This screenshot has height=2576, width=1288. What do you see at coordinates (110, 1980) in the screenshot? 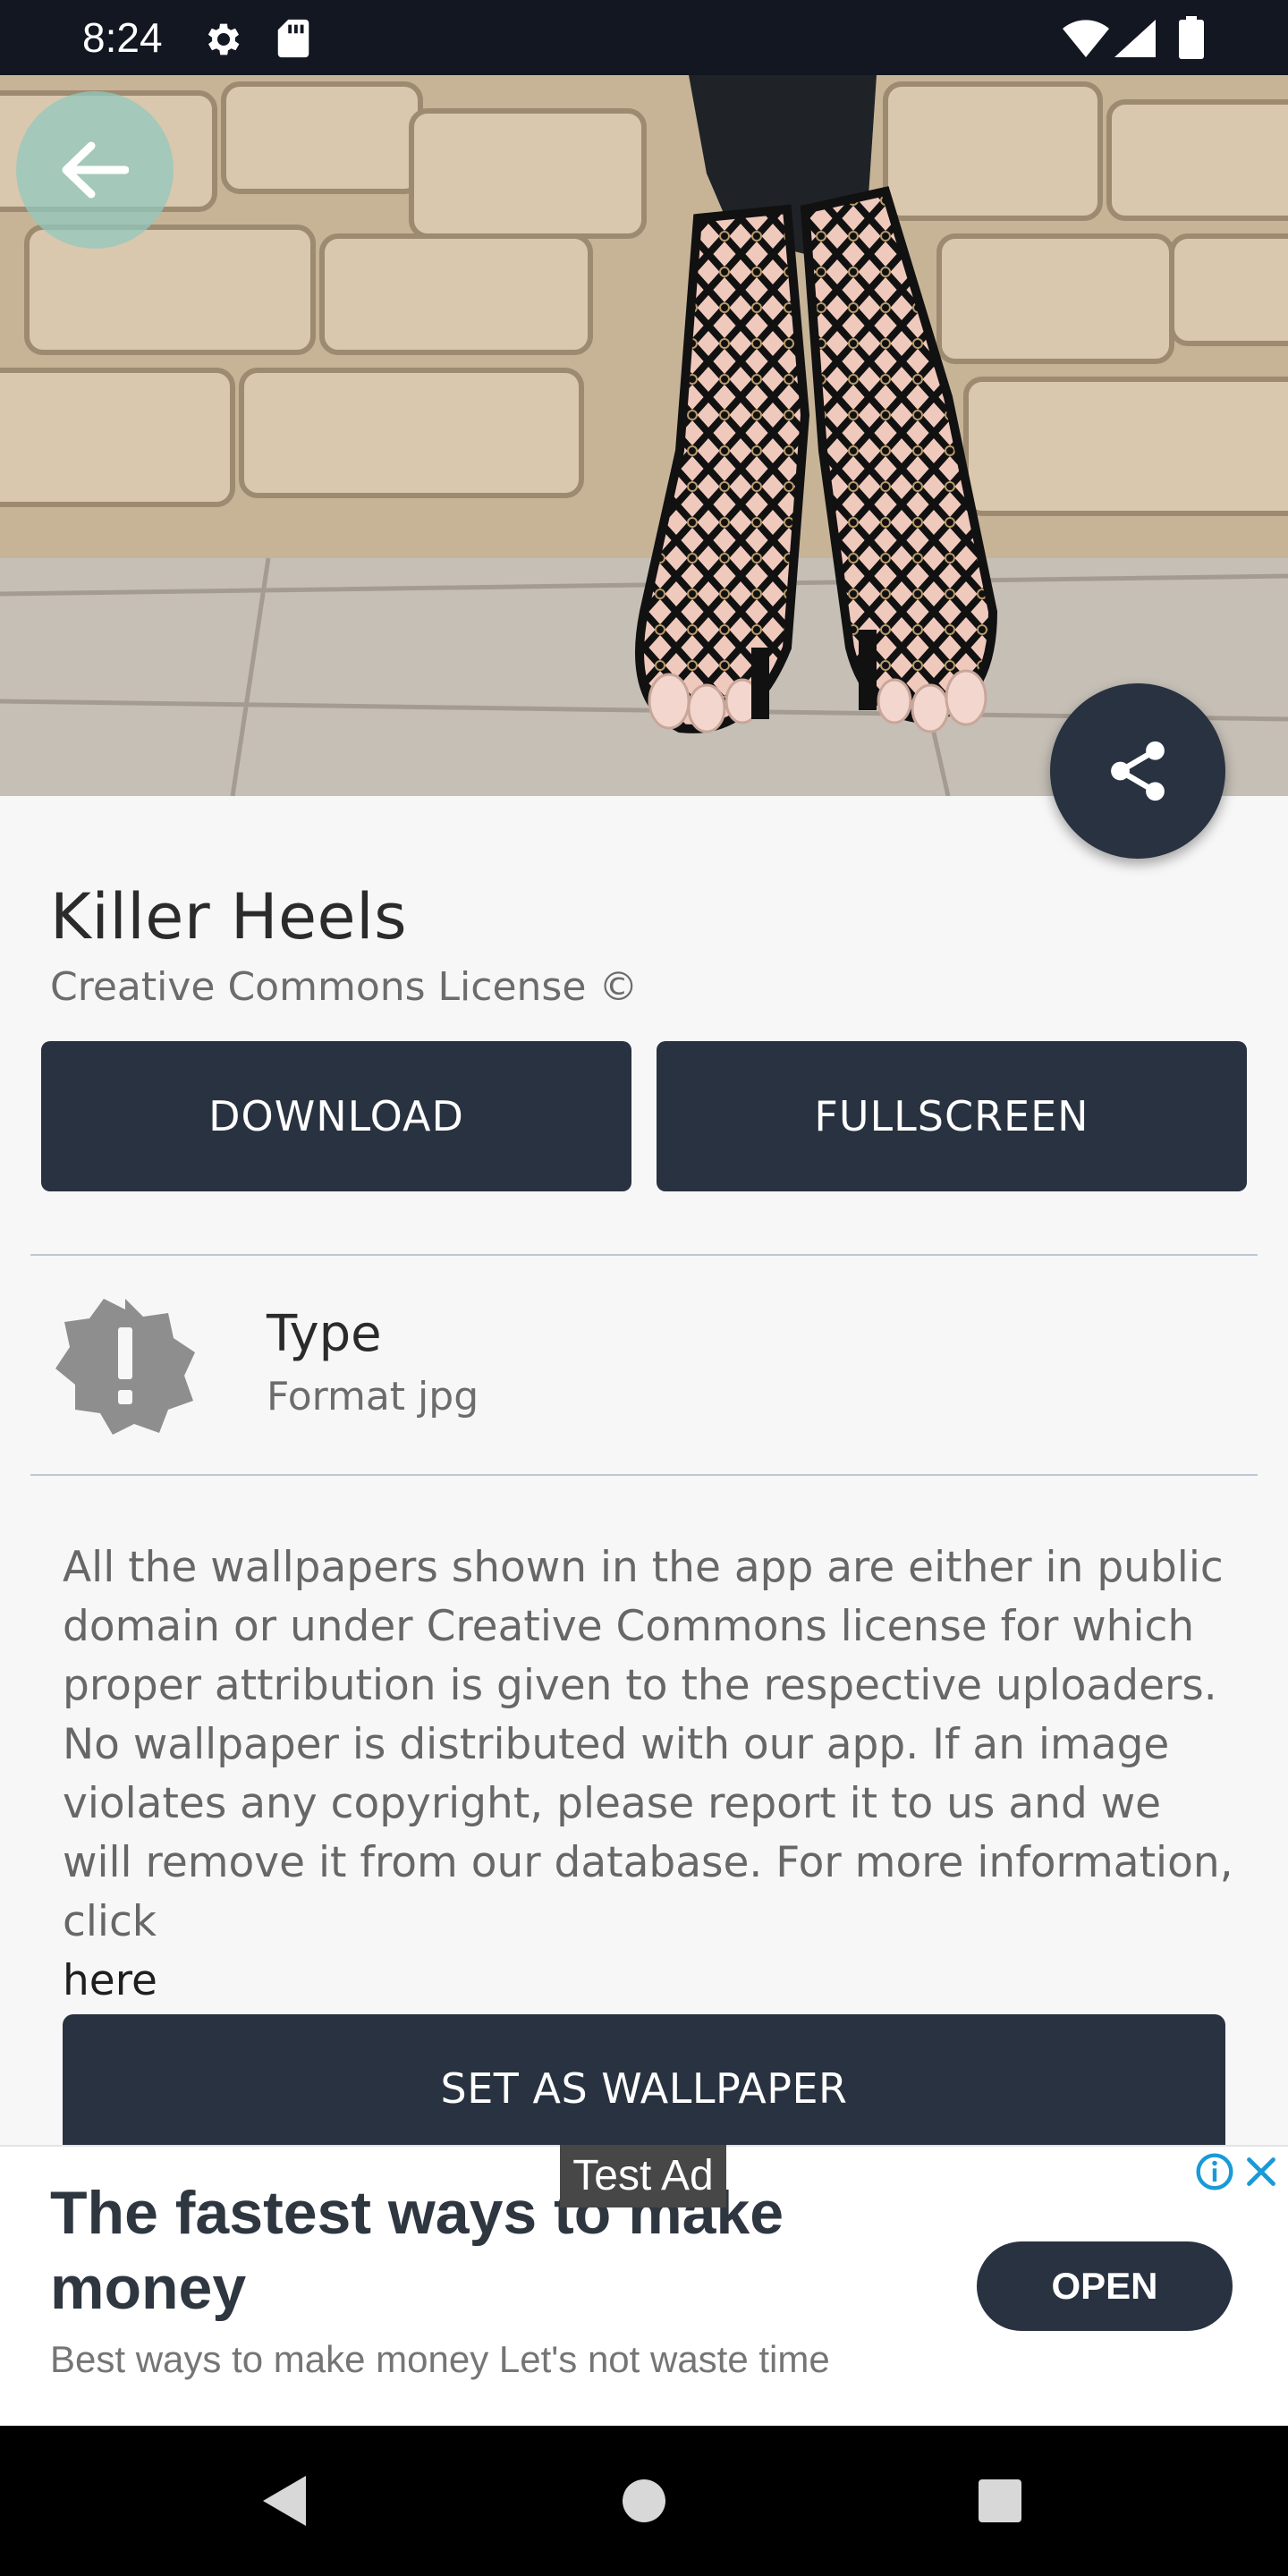
I see `more-info-link: here` at bounding box center [110, 1980].